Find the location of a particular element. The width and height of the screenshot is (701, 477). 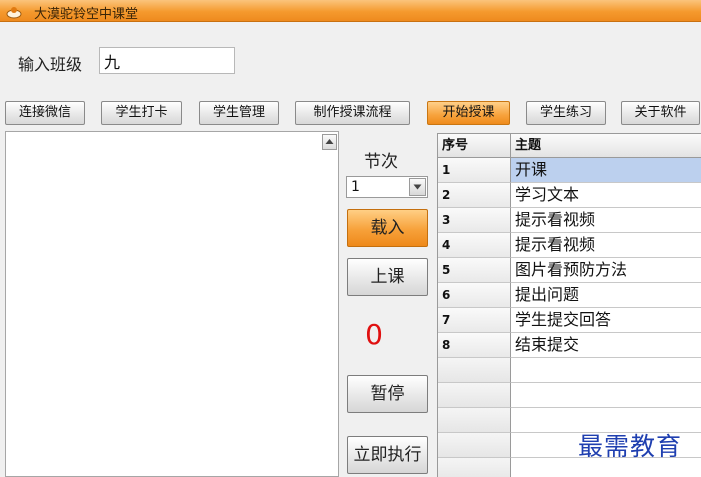

session-value: 1 is located at coordinates (355, 187).